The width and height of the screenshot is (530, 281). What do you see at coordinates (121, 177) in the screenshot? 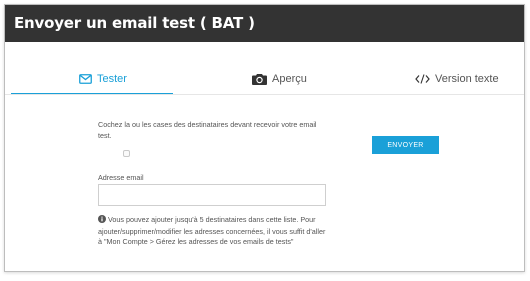
I see `email-label: Adresse email` at bounding box center [121, 177].